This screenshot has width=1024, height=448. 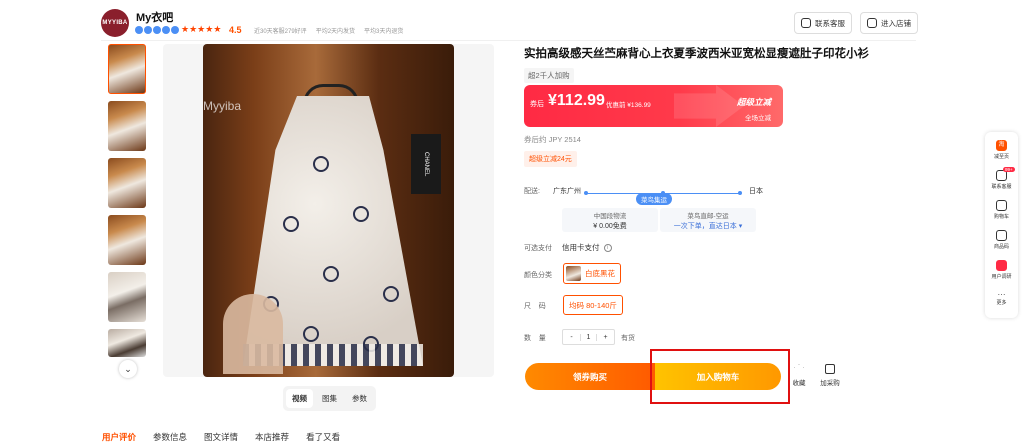 I want to click on background-box: CHANEL, so click(x=426, y=164).